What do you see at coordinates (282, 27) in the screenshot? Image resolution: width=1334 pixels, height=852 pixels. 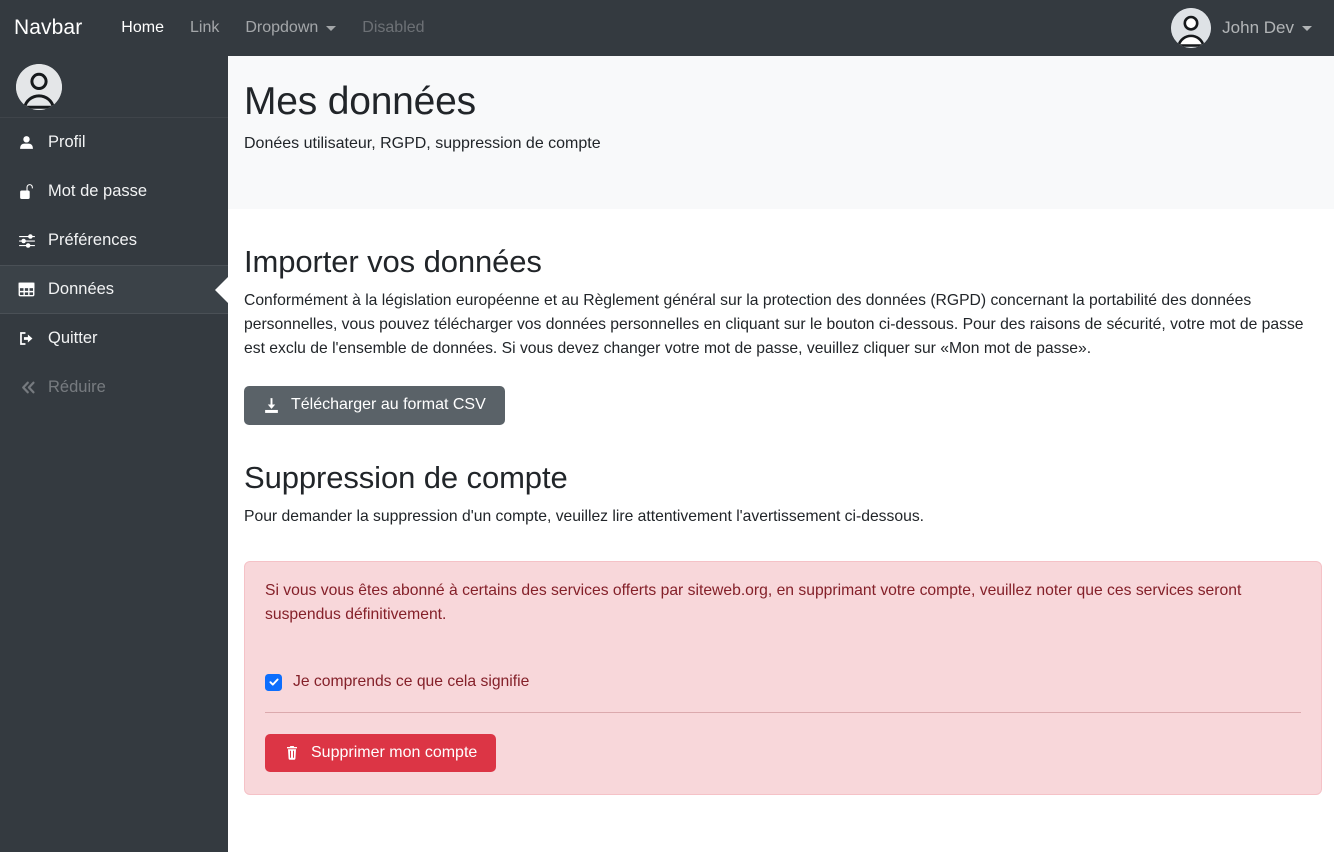 I see `nav-link-dropdown-label: Dropdown` at bounding box center [282, 27].